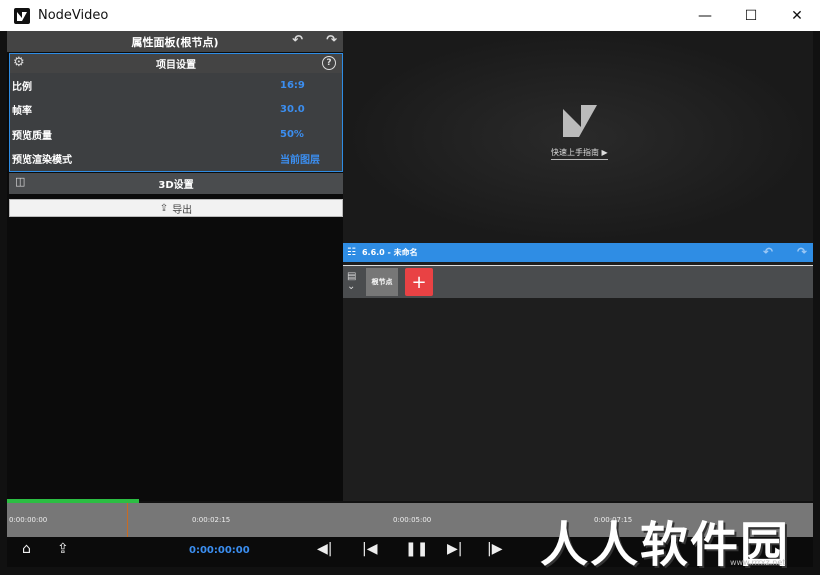  Describe the element at coordinates (419, 282) in the screenshot. I see `add-node-button: +` at that location.